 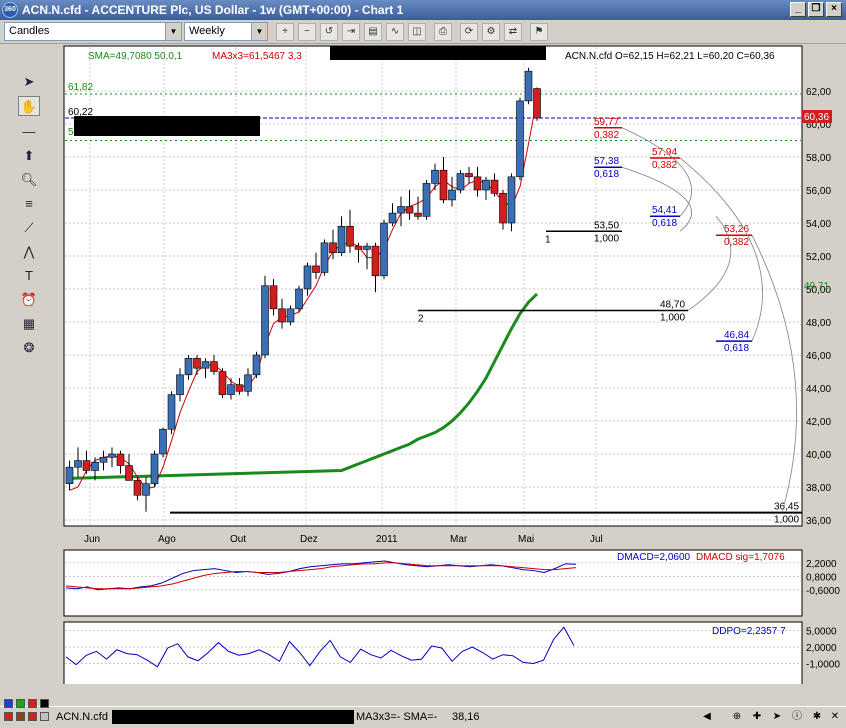 What do you see at coordinates (707, 717) in the screenshot?
I see `scroll-left-icon: ◀` at bounding box center [707, 717].